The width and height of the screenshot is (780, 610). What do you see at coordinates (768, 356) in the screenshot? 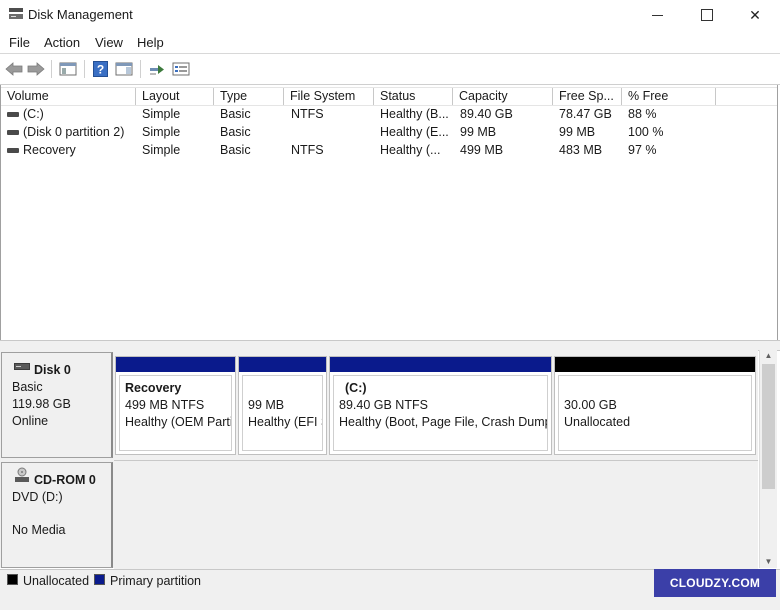
I see `scroll-up-icon: ▲` at bounding box center [768, 356].